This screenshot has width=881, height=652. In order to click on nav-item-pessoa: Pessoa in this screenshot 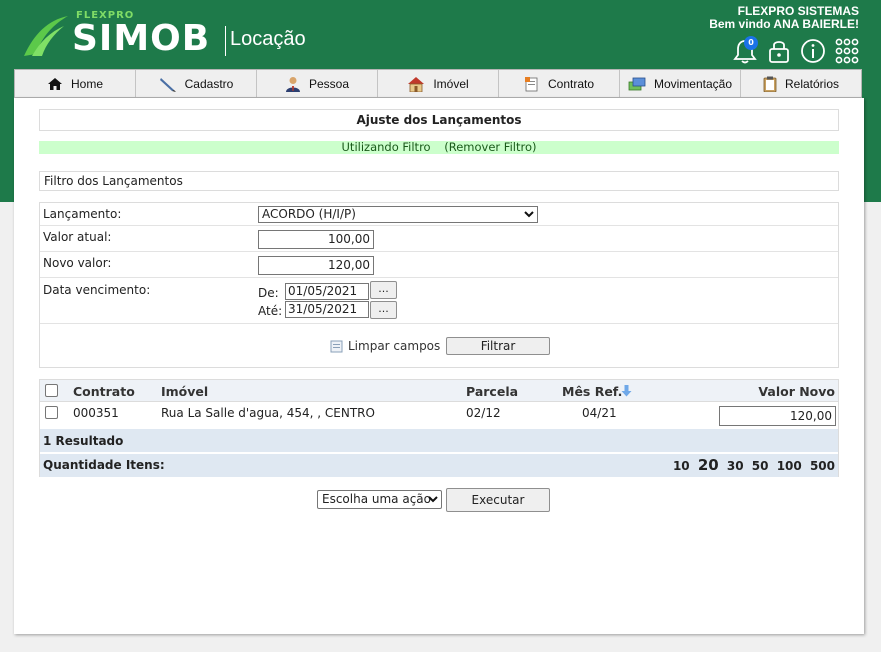, I will do `click(317, 83)`.